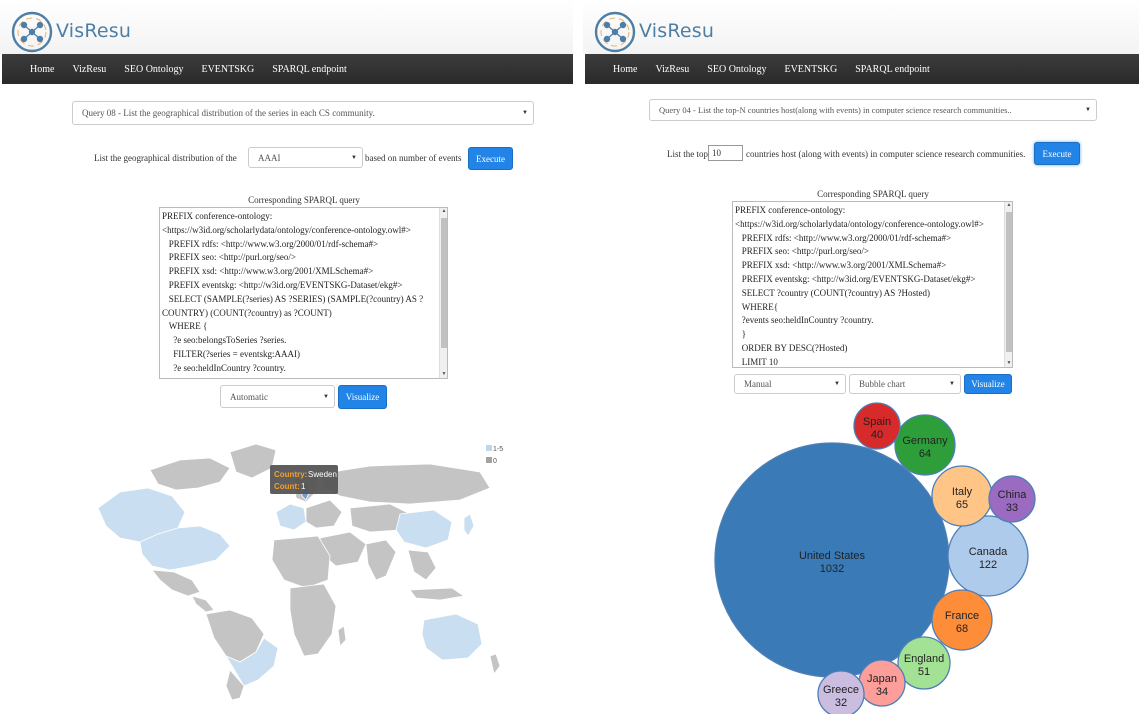  I want to click on series-select-value: AAAI, so click(269, 157).